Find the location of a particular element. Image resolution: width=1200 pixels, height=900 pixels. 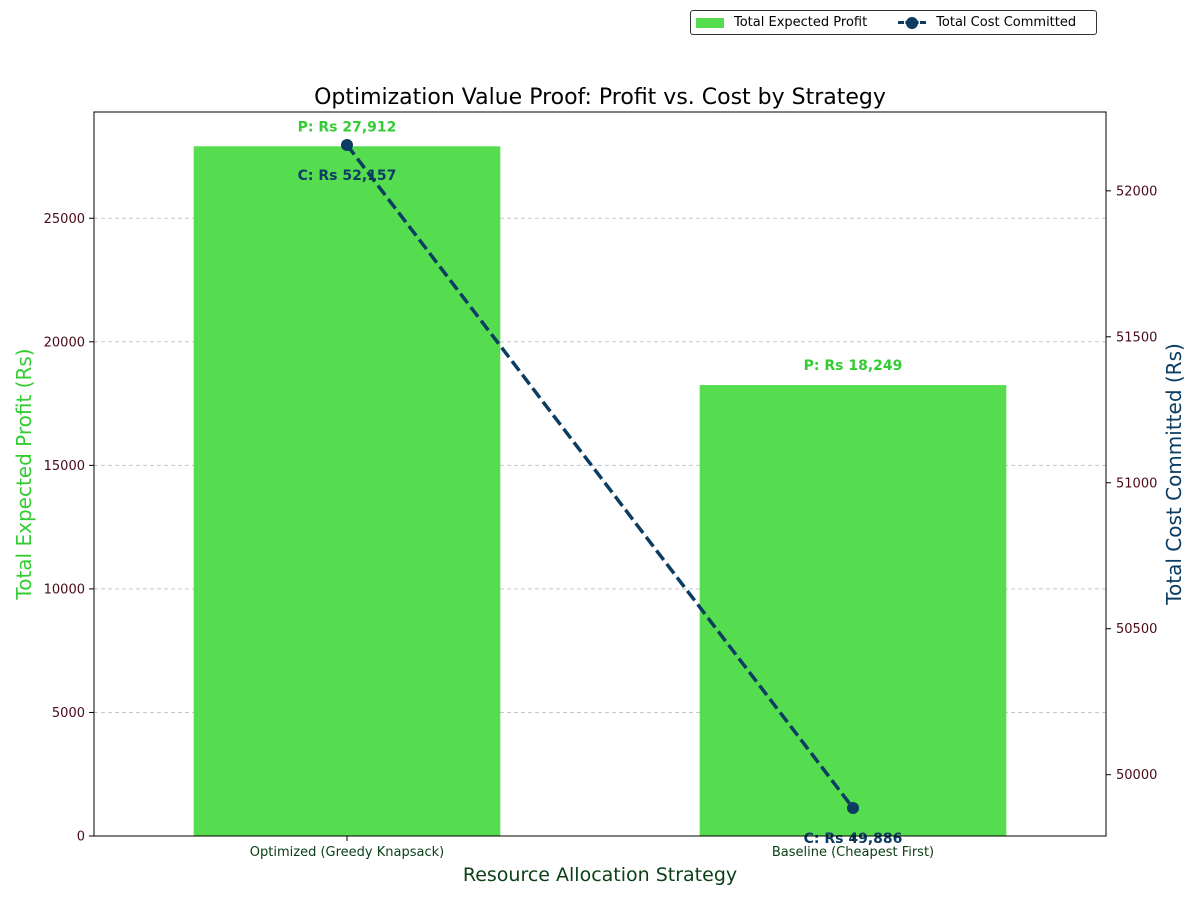

profit-label: P: Rs 27,912 is located at coordinates (347, 127).